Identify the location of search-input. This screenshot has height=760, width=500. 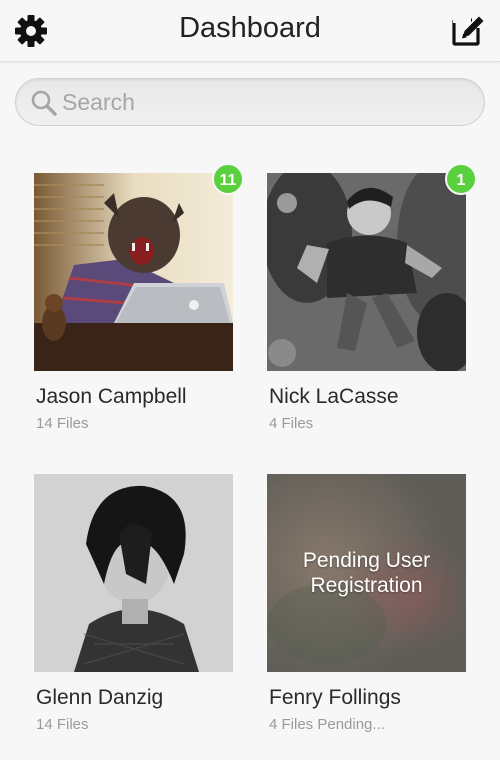
(262, 102).